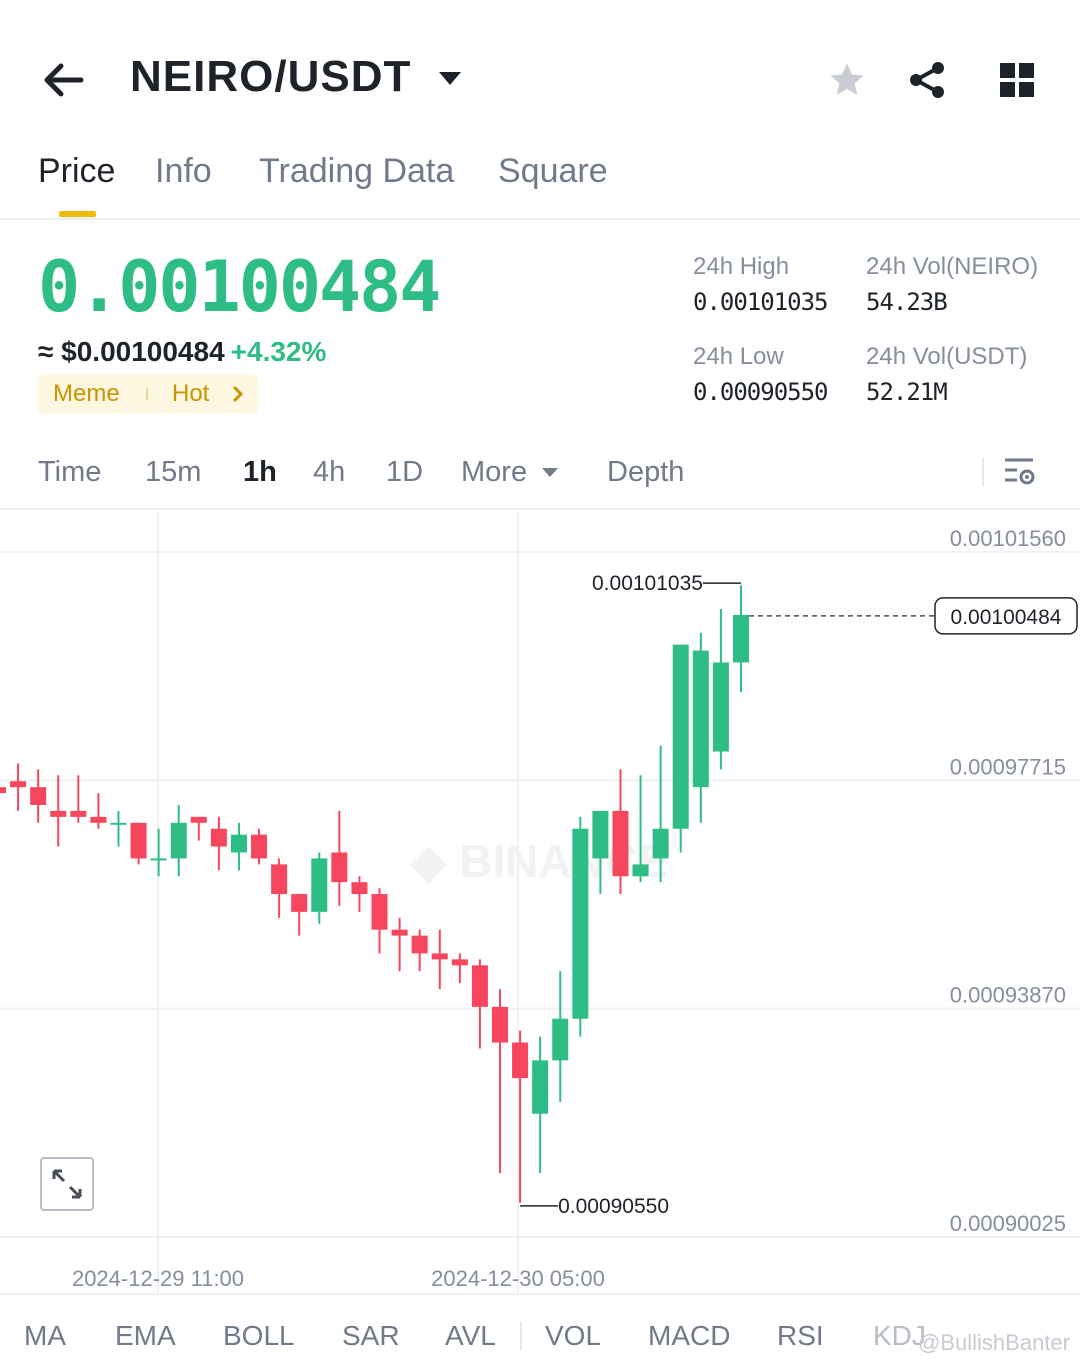  What do you see at coordinates (1008, 1223) in the screenshot?
I see `y-tick-label: 0.00090025` at bounding box center [1008, 1223].